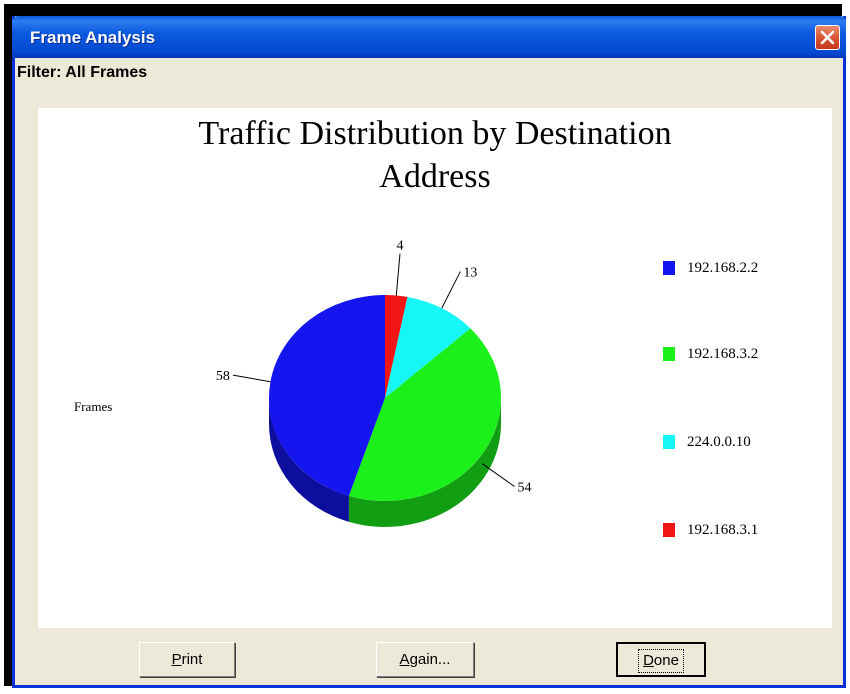 The width and height of the screenshot is (850, 694). I want to click on legend-label: 192.168.3.1, so click(723, 530).